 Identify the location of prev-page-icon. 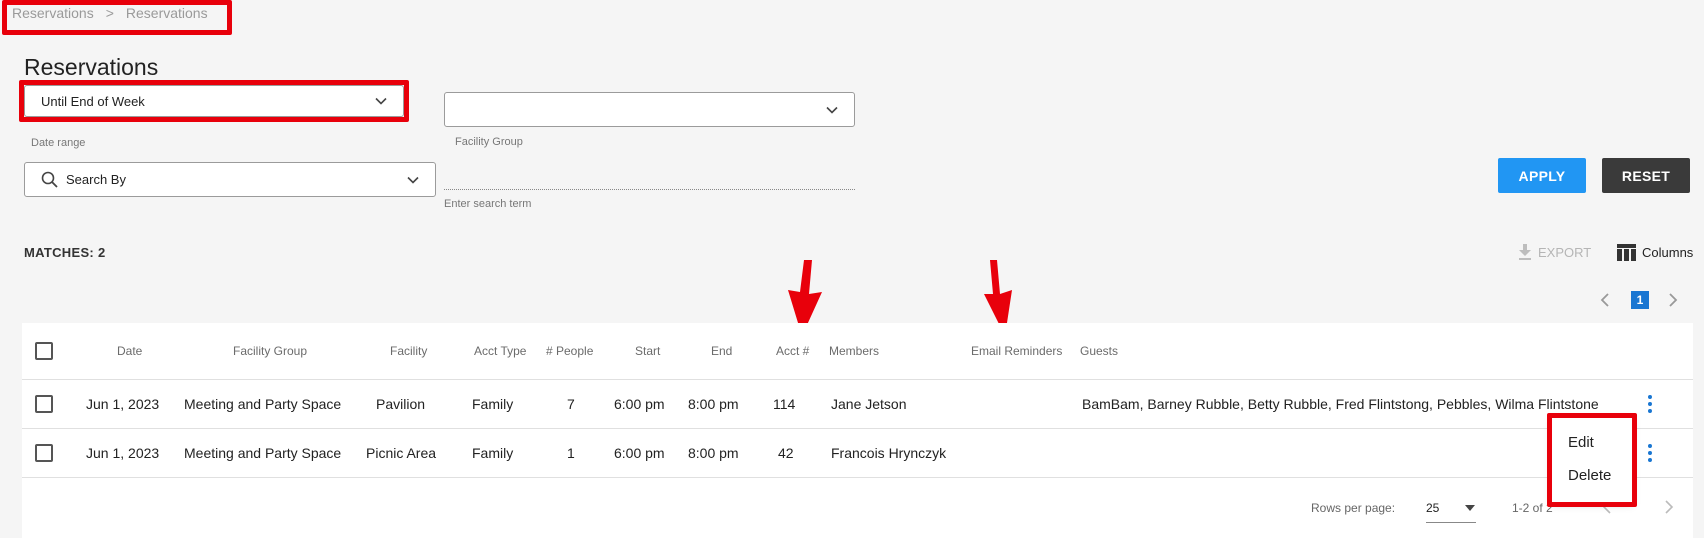
(1605, 300).